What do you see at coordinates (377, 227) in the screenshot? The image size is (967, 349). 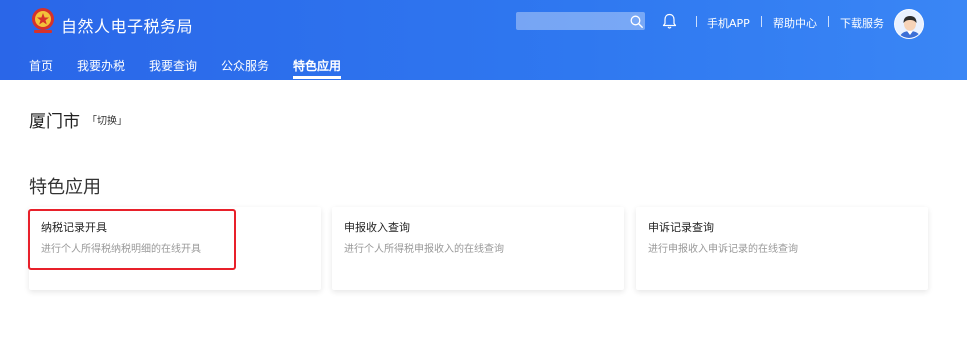 I see `card-title: 申报收入查询` at bounding box center [377, 227].